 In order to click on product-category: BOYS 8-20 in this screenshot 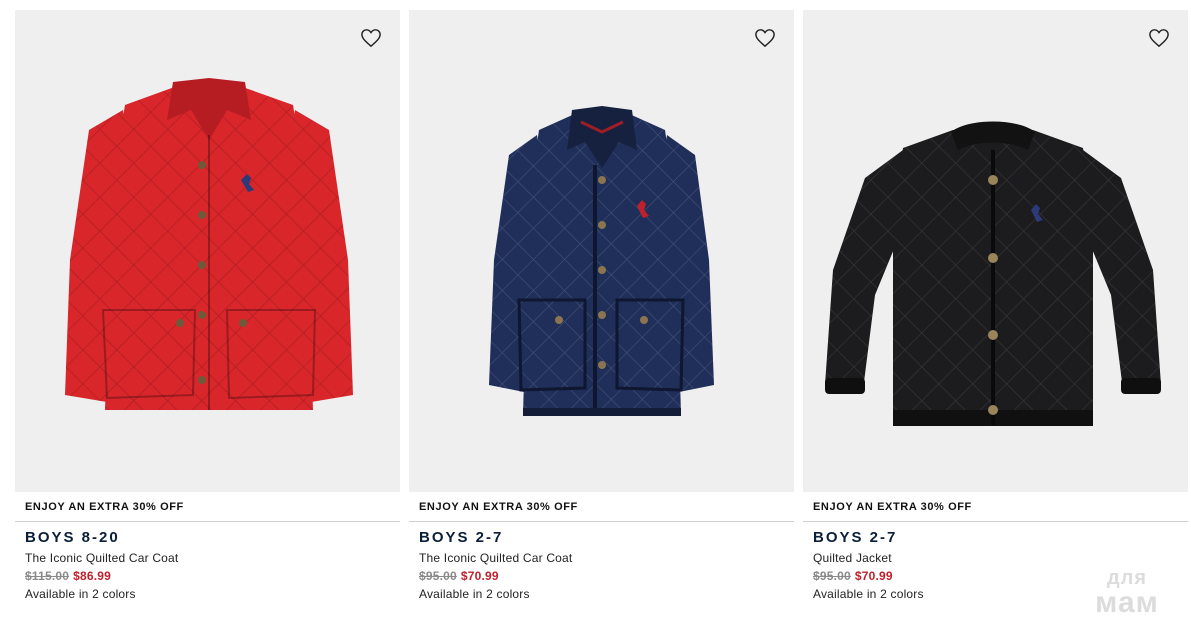, I will do `click(72, 537)`.